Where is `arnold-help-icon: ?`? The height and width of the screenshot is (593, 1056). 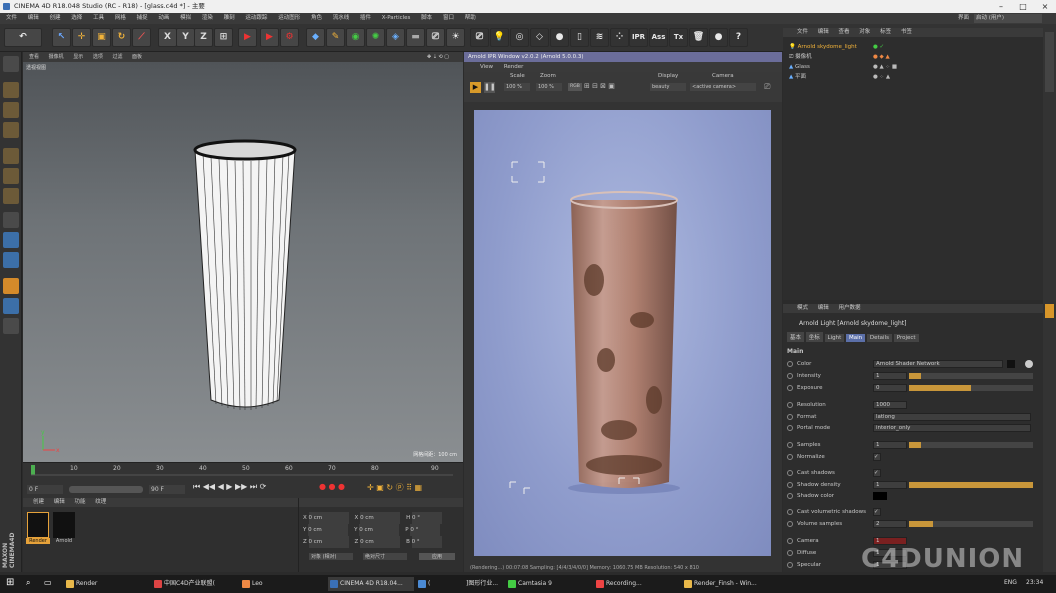
arnold-help-icon: ? is located at coordinates (738, 37).